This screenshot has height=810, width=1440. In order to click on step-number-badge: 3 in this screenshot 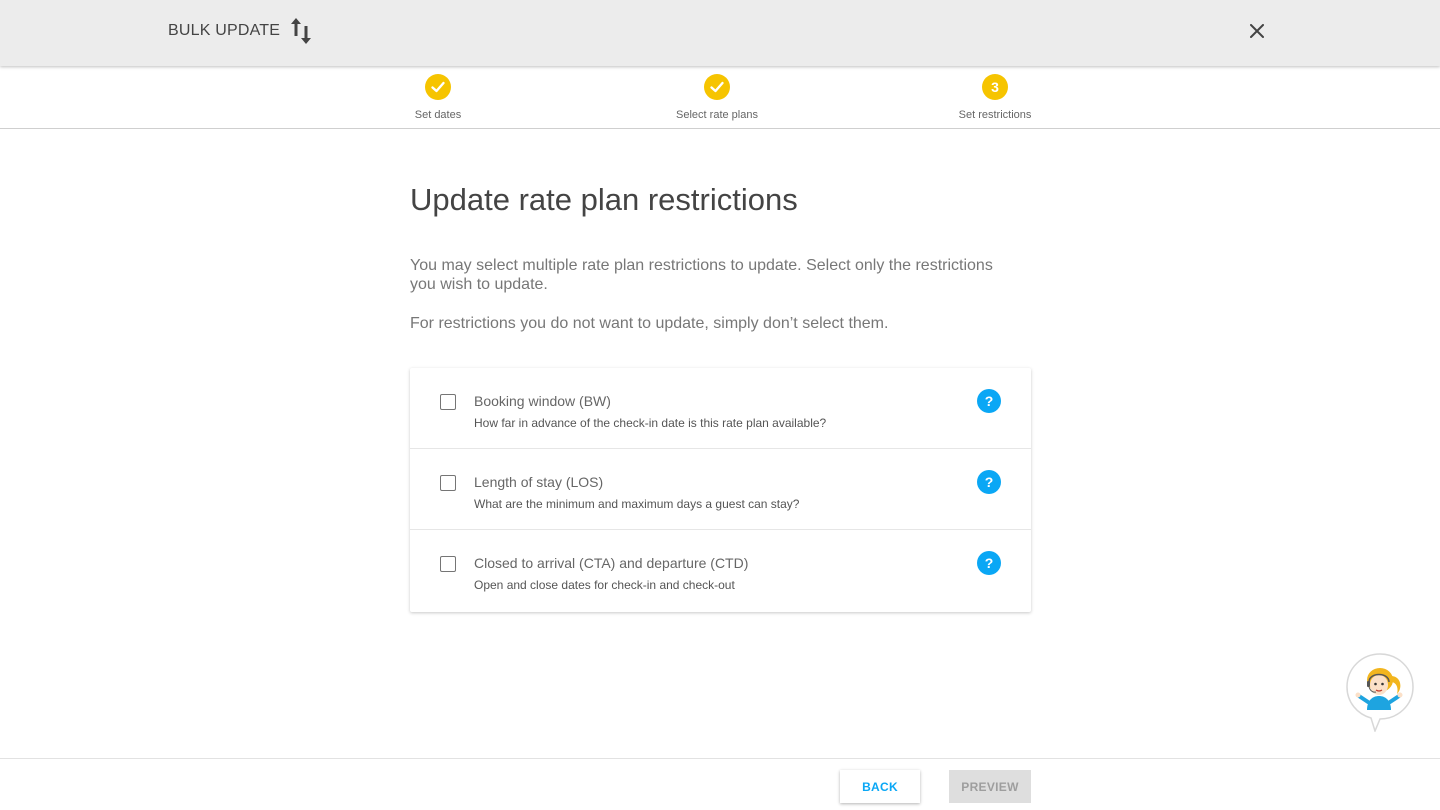, I will do `click(995, 87)`.